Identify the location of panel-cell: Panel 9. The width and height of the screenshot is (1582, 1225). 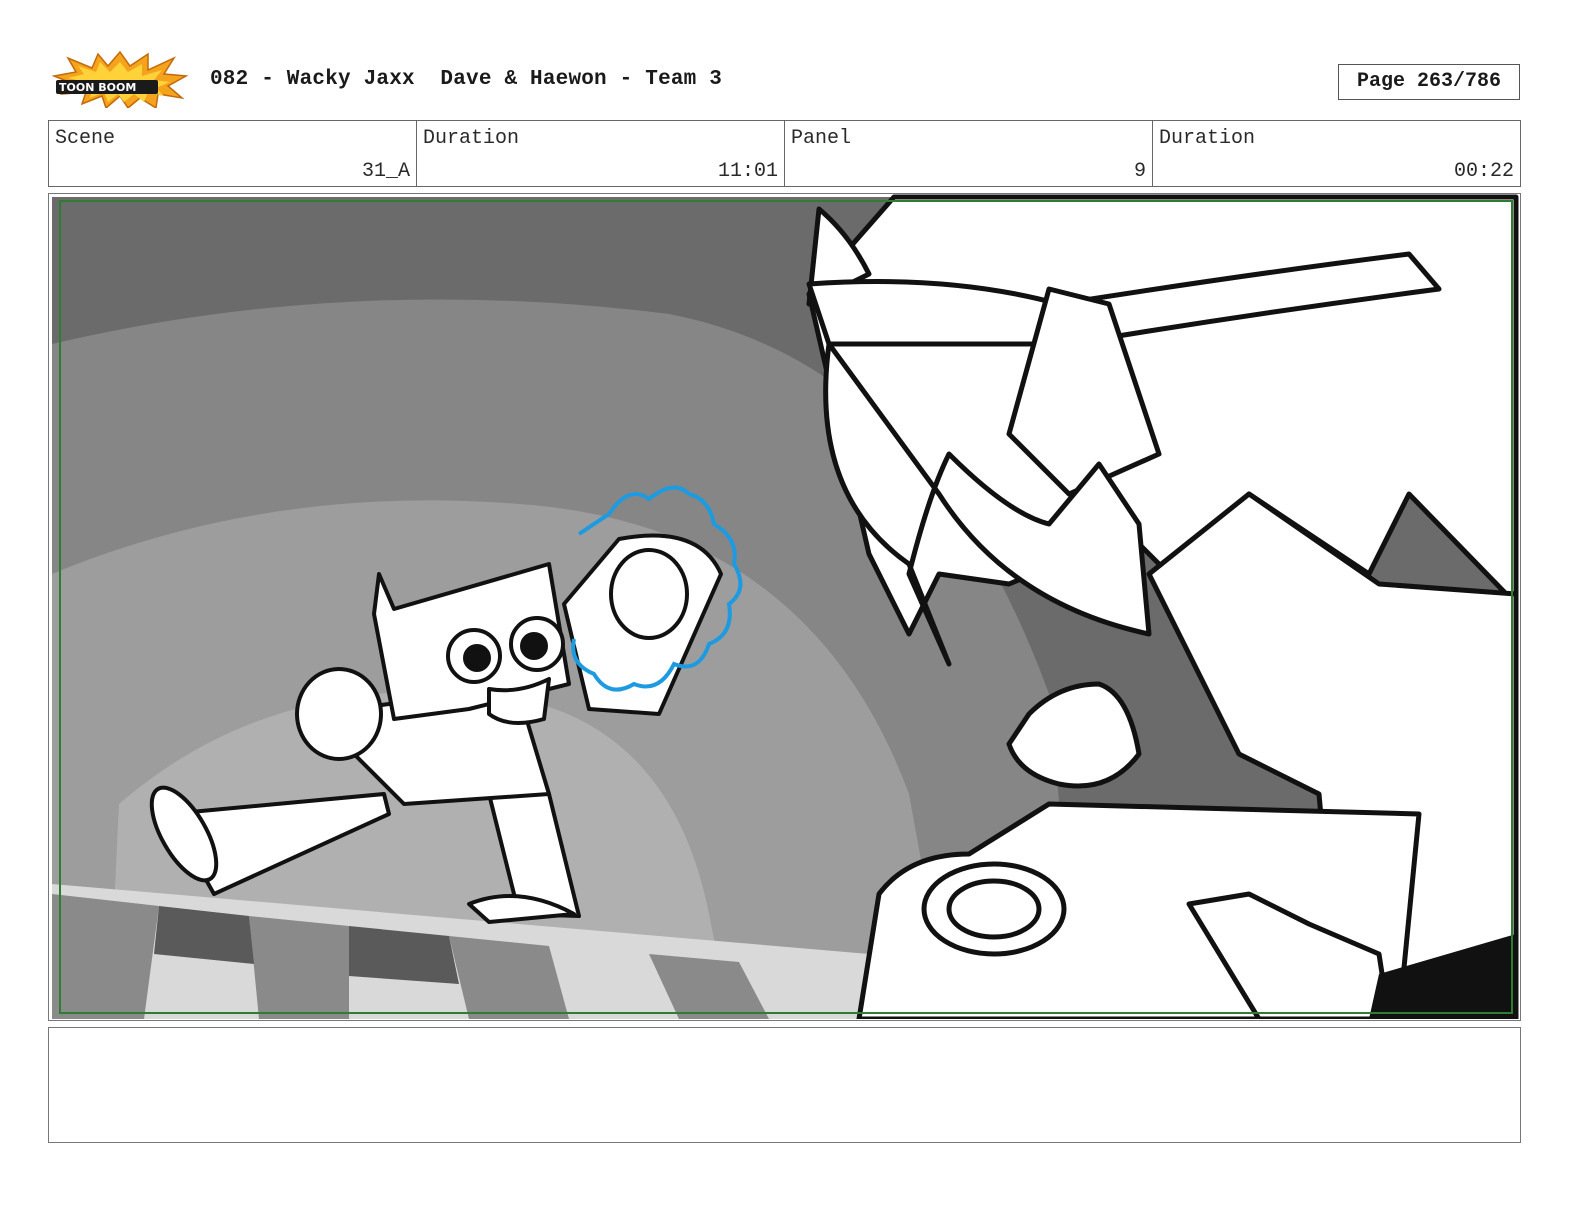
(969, 153).